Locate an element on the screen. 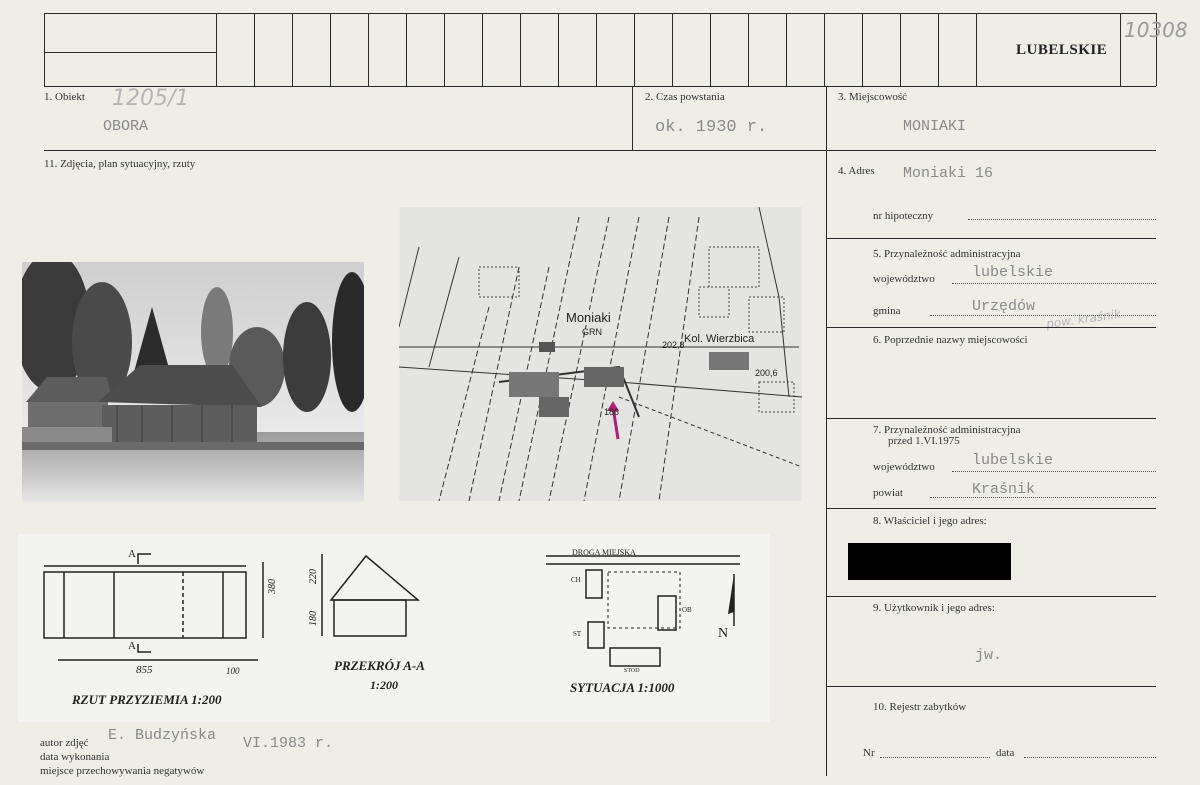 The height and width of the screenshot is (785, 1200). map-height-1: 202,8 is located at coordinates (673, 345).